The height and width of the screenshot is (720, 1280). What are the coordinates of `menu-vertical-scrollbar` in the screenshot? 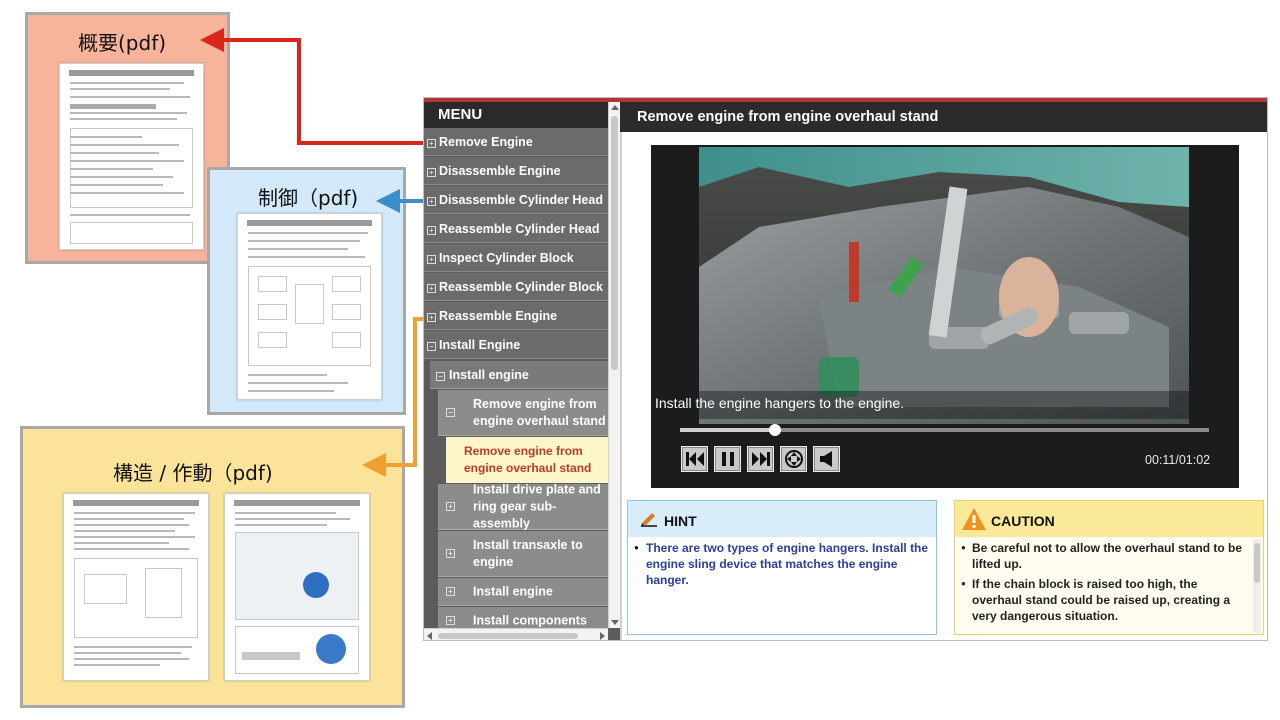 It's located at (614, 365).